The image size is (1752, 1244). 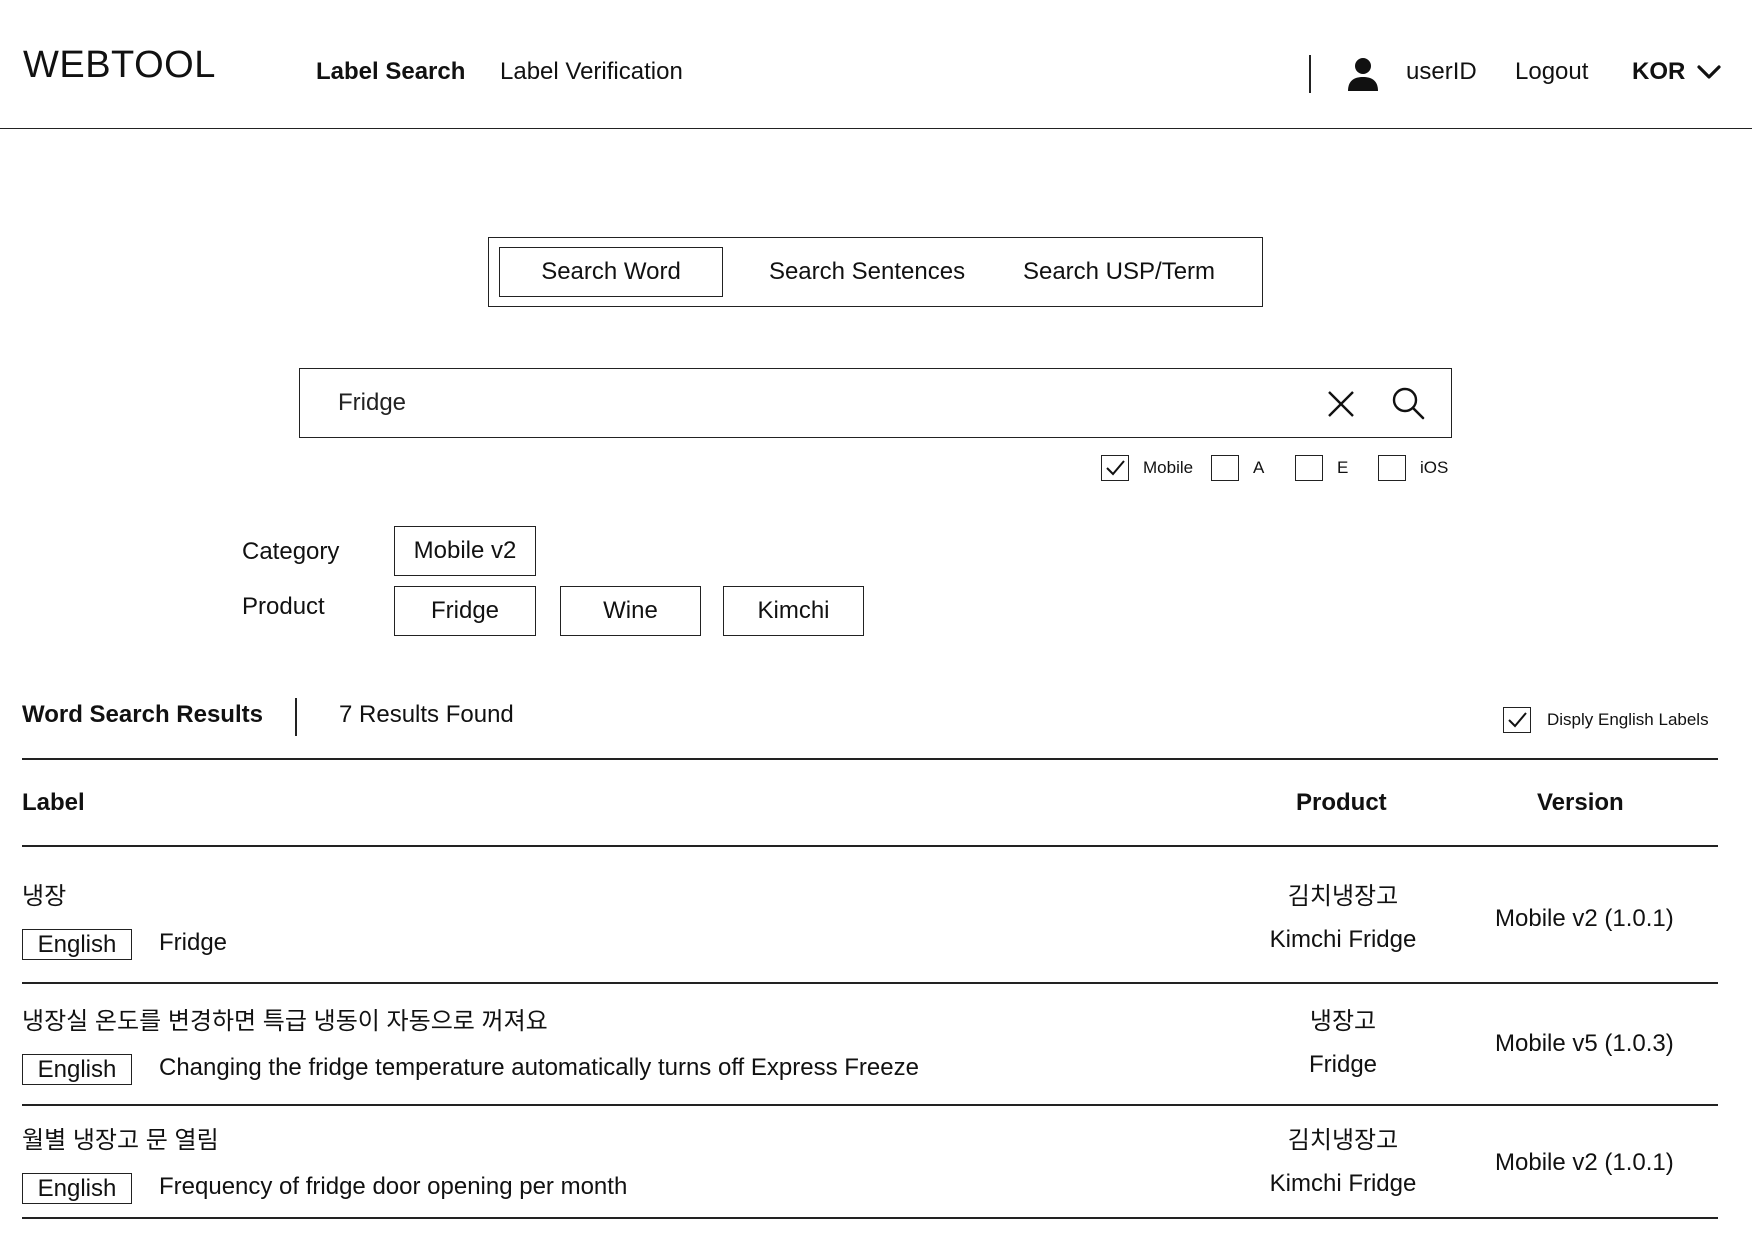 I want to click on user-id: userID, so click(x=1441, y=71).